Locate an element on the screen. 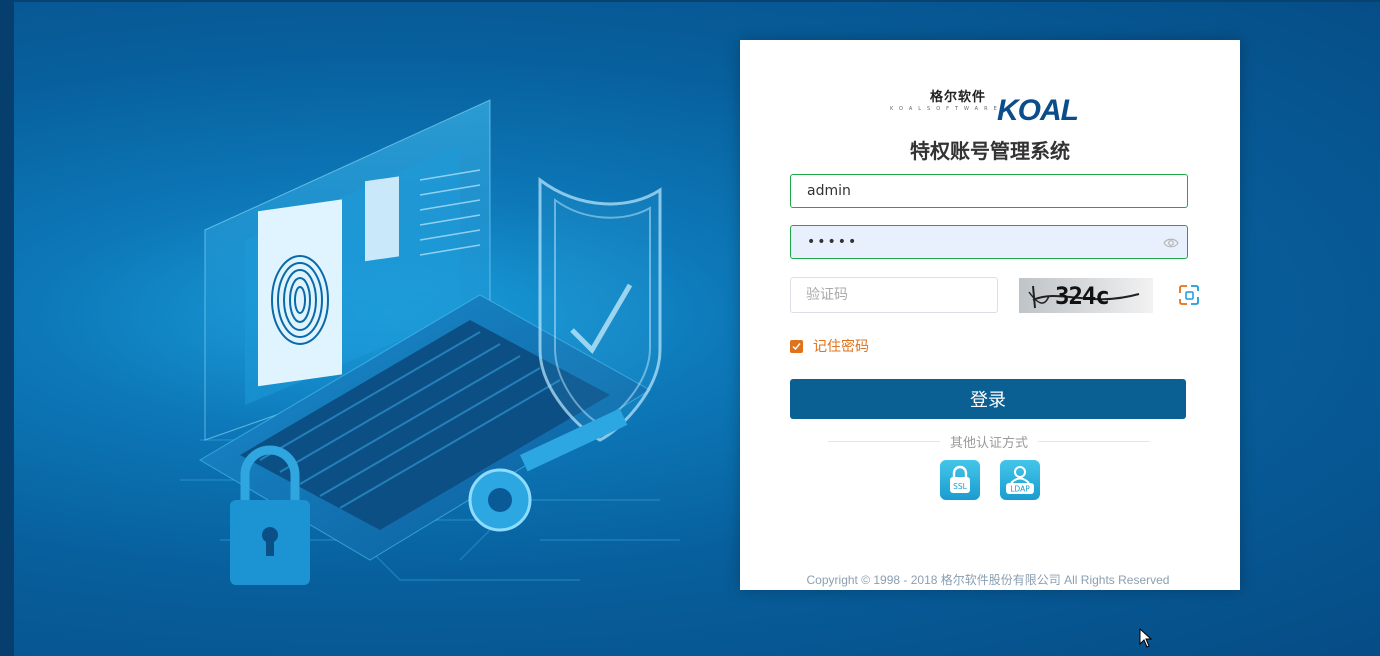 This screenshot has width=1380, height=656. logo-small-text: KOALSOFTWARE is located at coordinates (946, 109).